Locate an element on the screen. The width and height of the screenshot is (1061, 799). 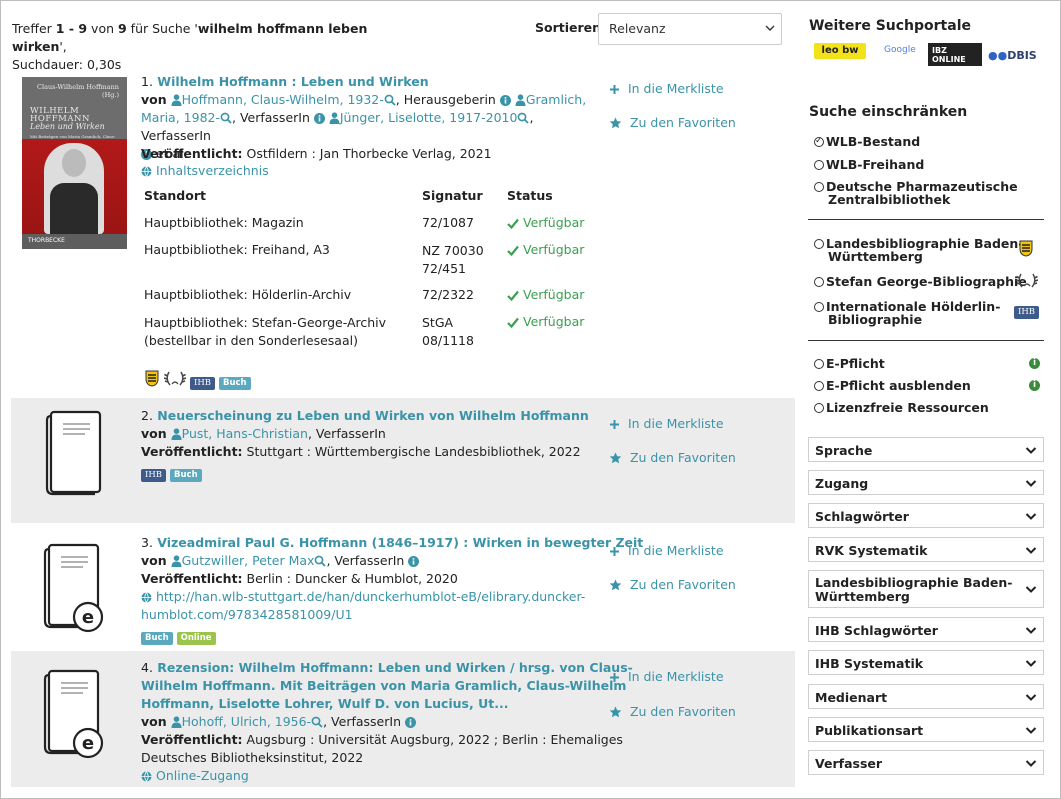
author-link: Hohoff, Ulrich, 1956- is located at coordinates (246, 721).